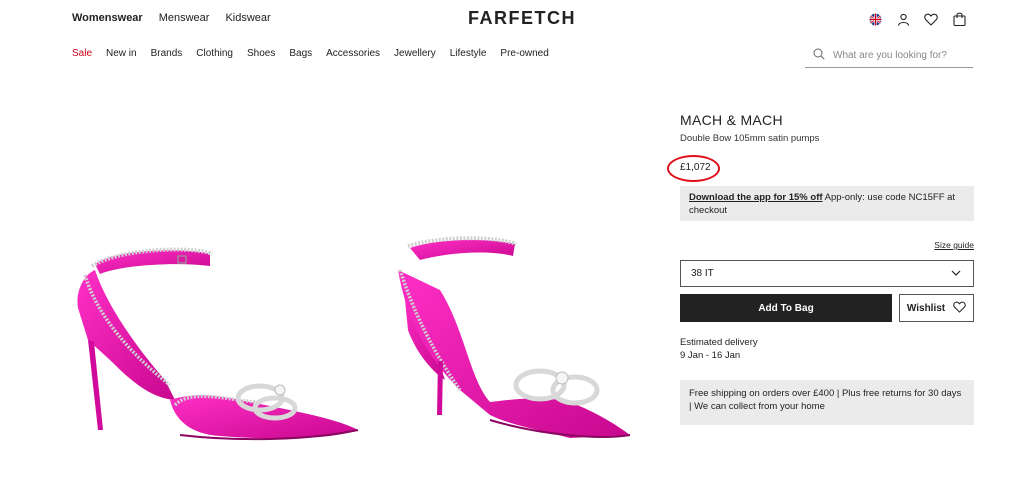  What do you see at coordinates (167, 53) in the screenshot?
I see `cat-brands: Brands` at bounding box center [167, 53].